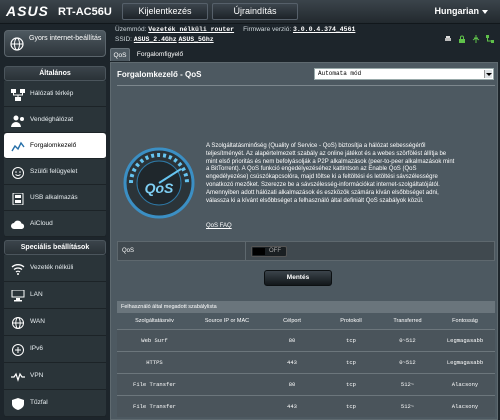  I want to click on sidebar-item-wireless: Vezeték nélküli, so click(55, 268).